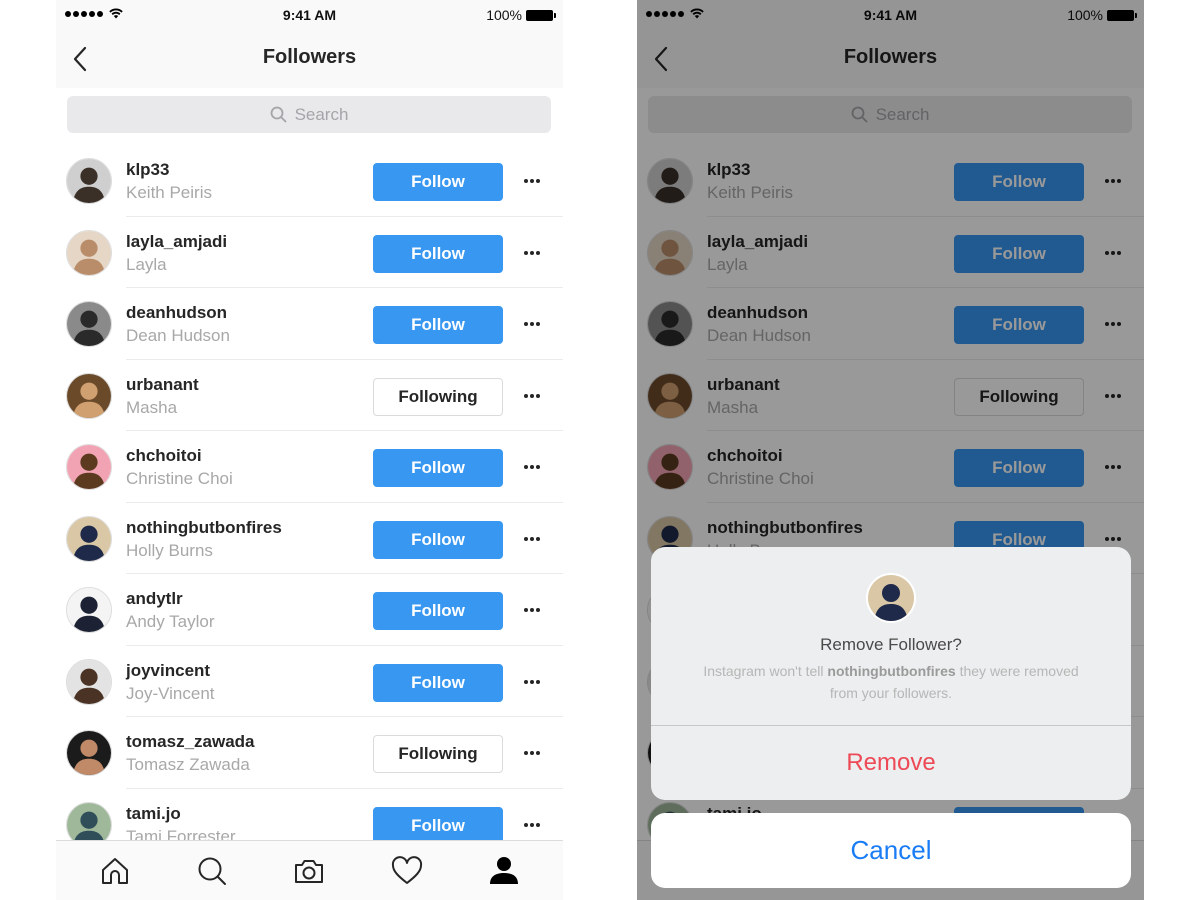 Image resolution: width=1200 pixels, height=900 pixels. What do you see at coordinates (164, 456) in the screenshot?
I see `username: chchoitoi` at bounding box center [164, 456].